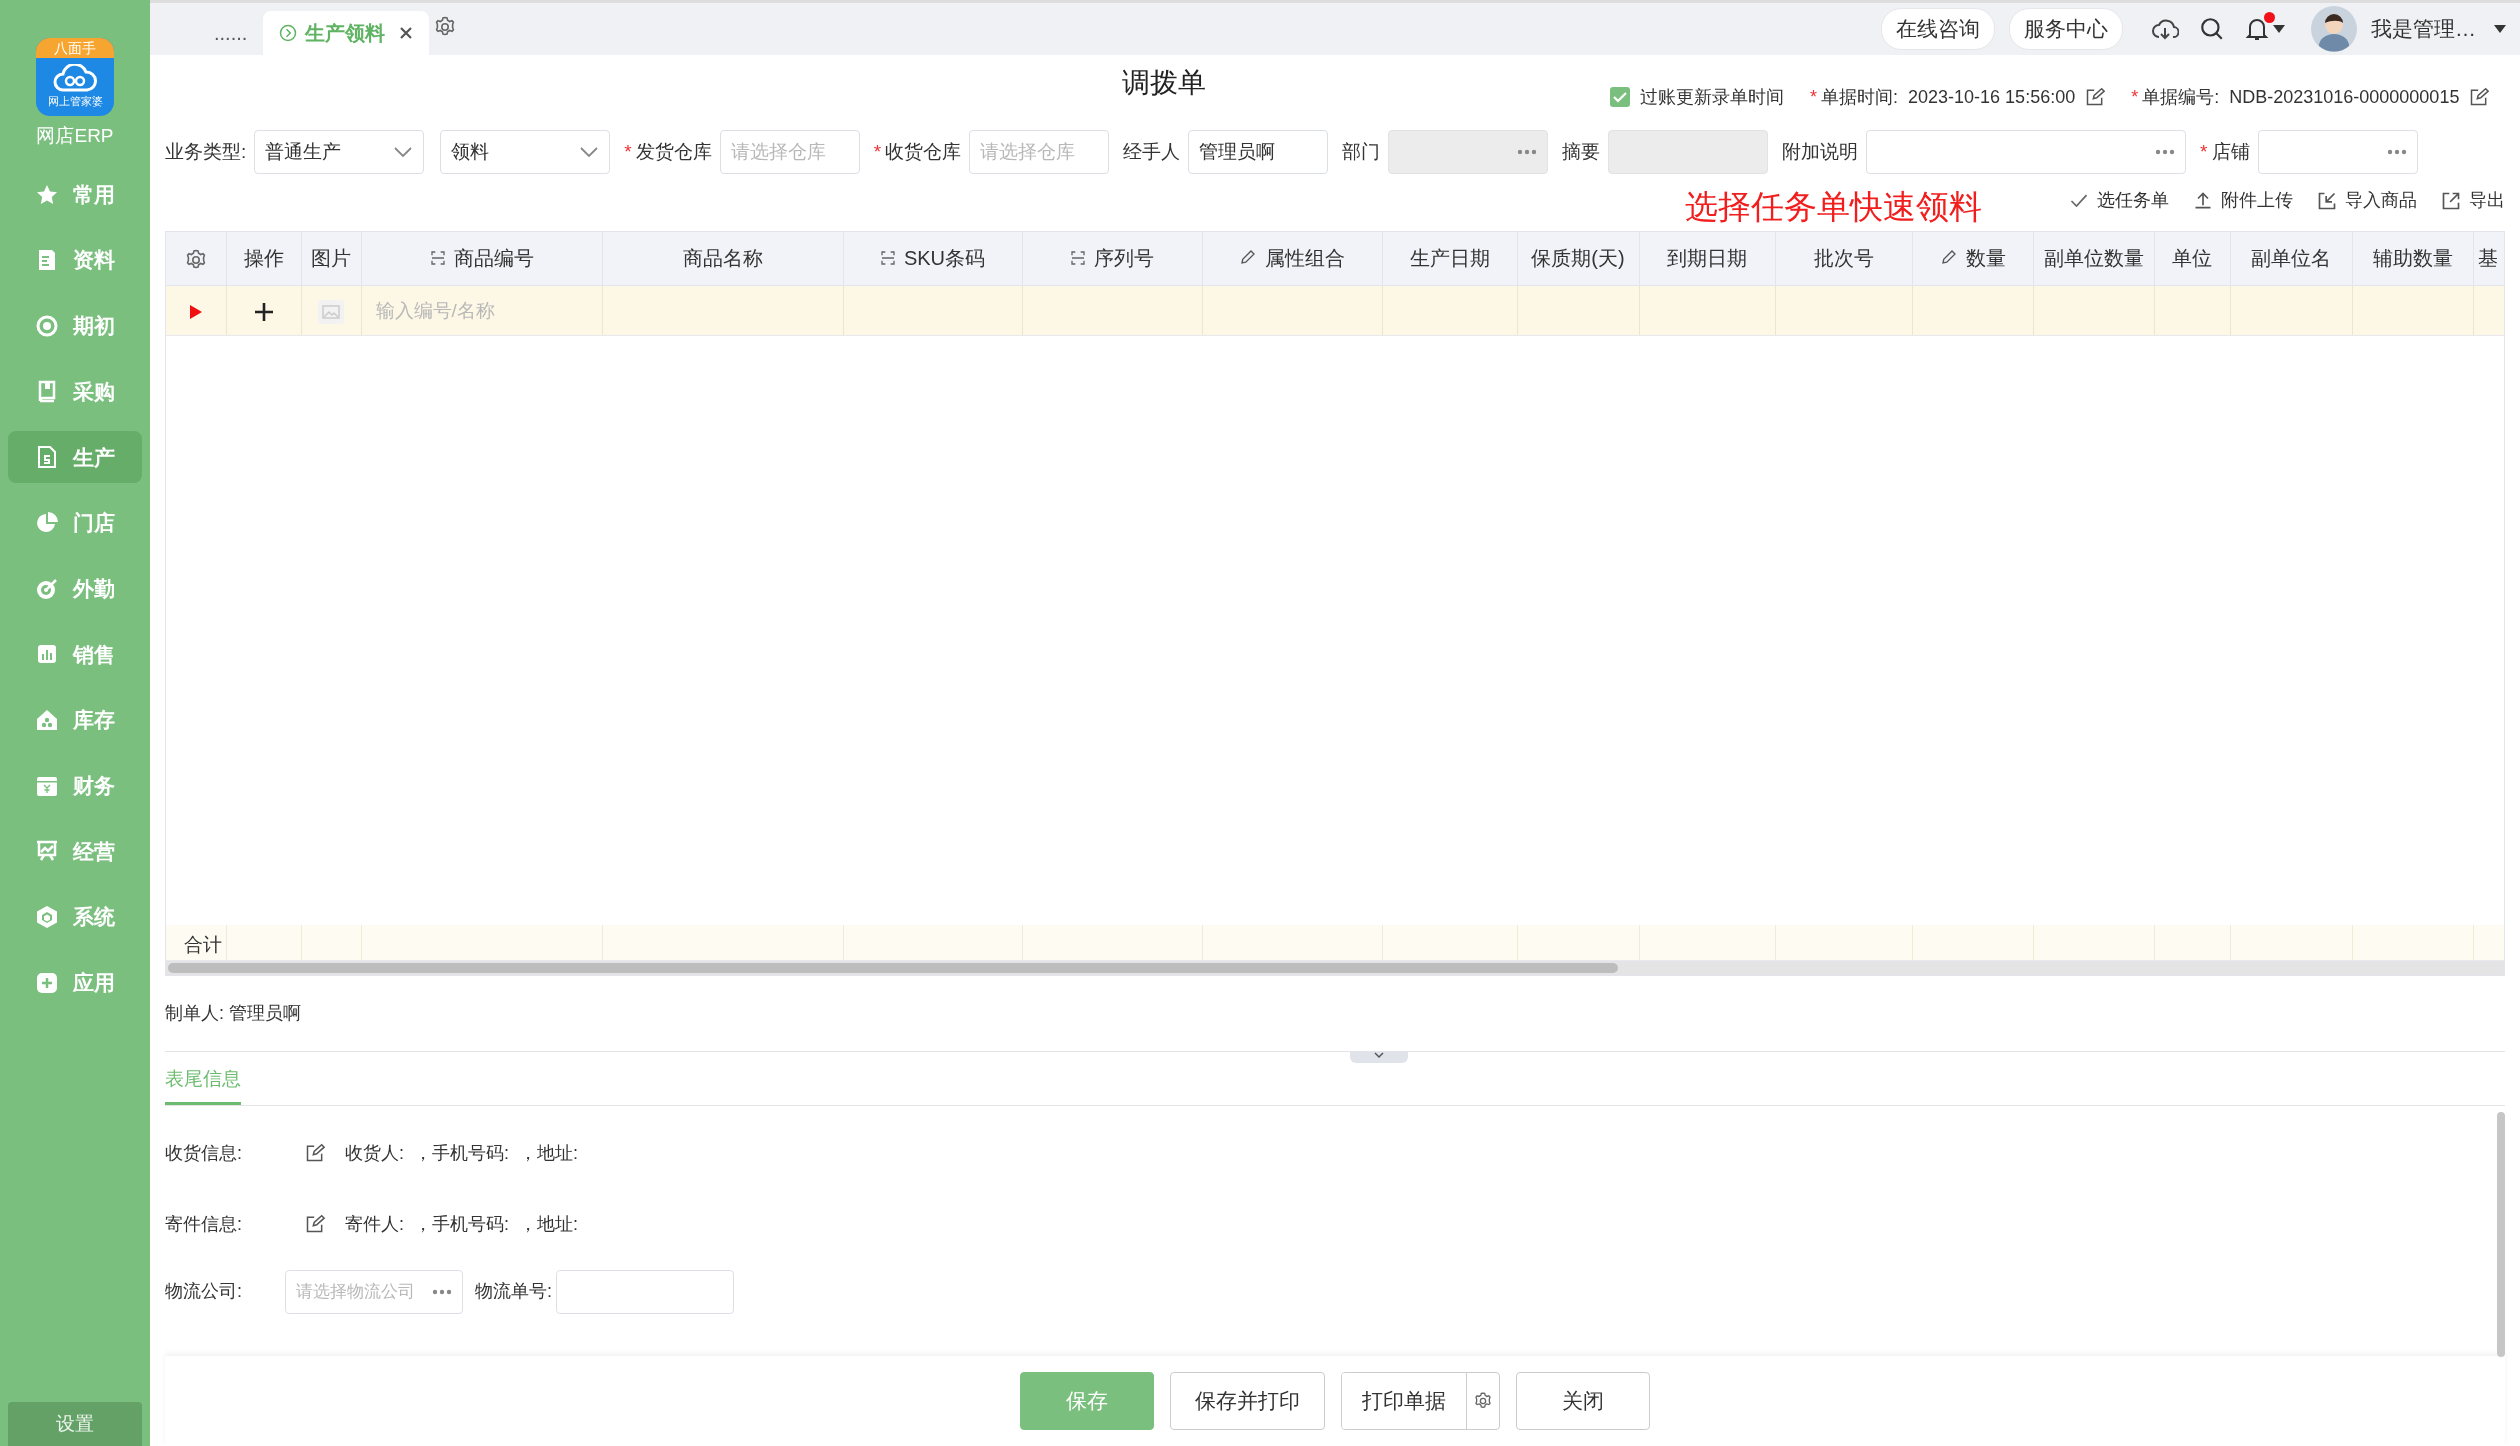 The image size is (2520, 1446). I want to click on field-label: 发货仓库, so click(673, 151).